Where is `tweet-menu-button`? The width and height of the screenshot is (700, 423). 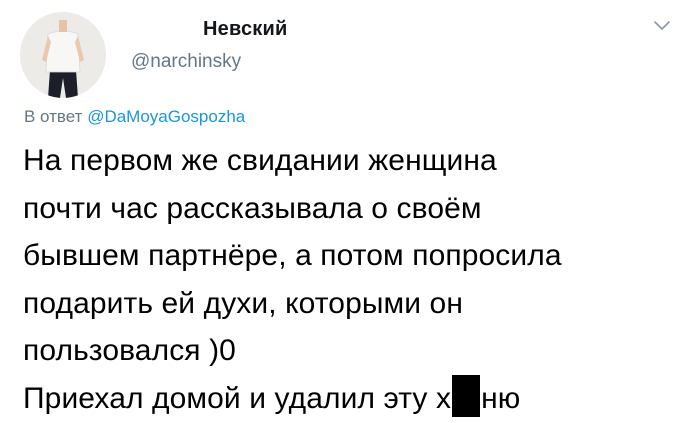 tweet-menu-button is located at coordinates (662, 26).